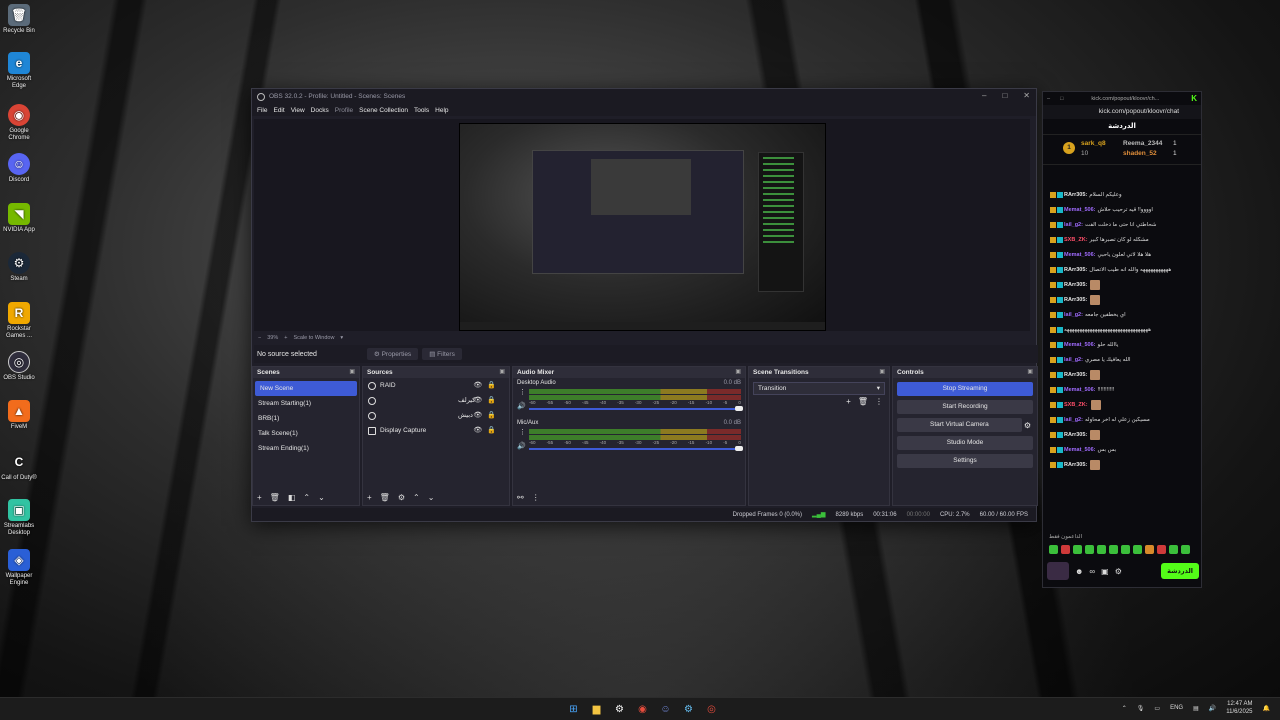 This screenshot has height=720, width=1280. Describe the element at coordinates (421, 110) in the screenshot. I see `menu-tools: Tools` at that location.